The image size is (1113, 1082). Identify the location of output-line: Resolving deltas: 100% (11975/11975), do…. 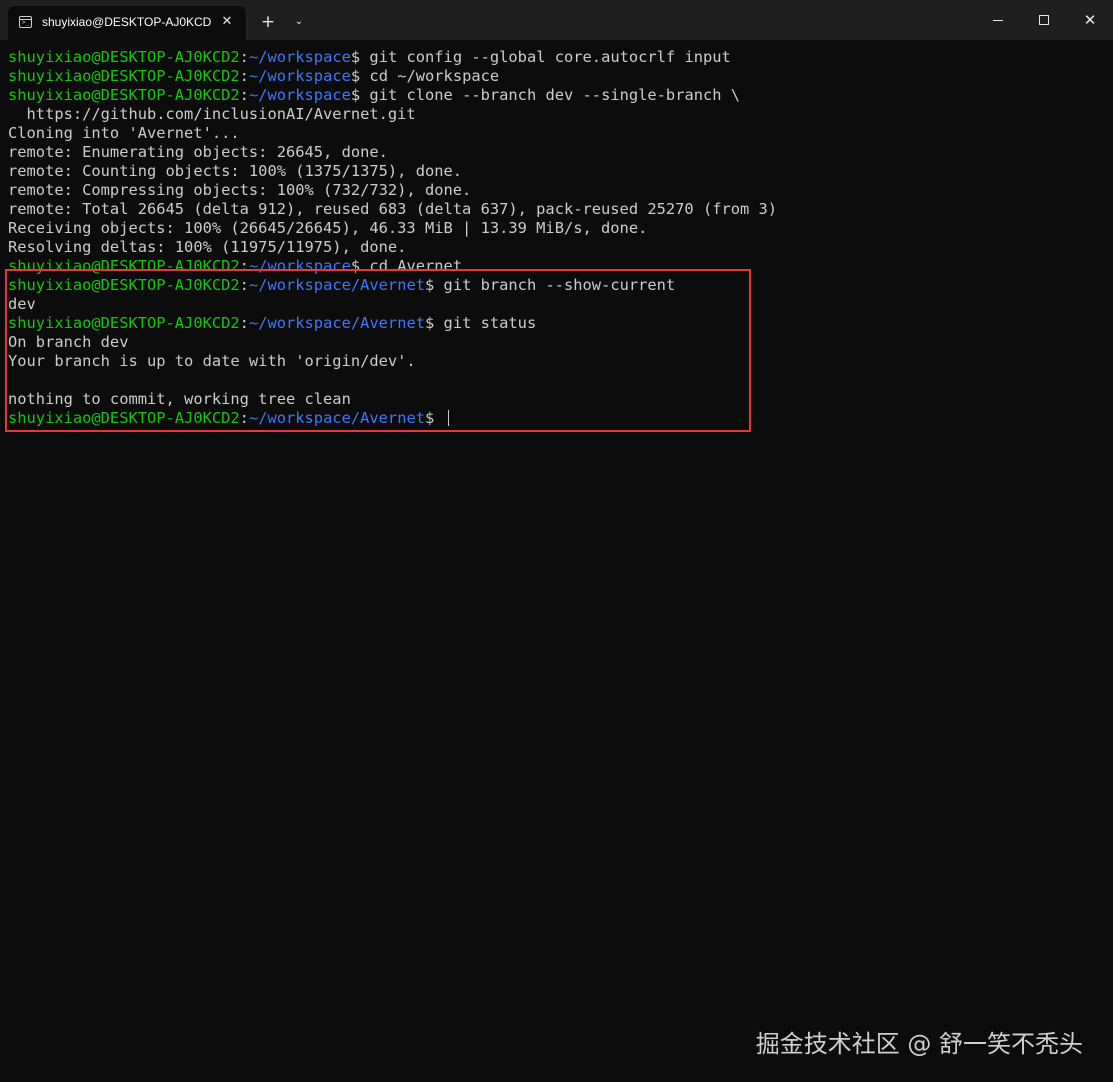
(555, 247).